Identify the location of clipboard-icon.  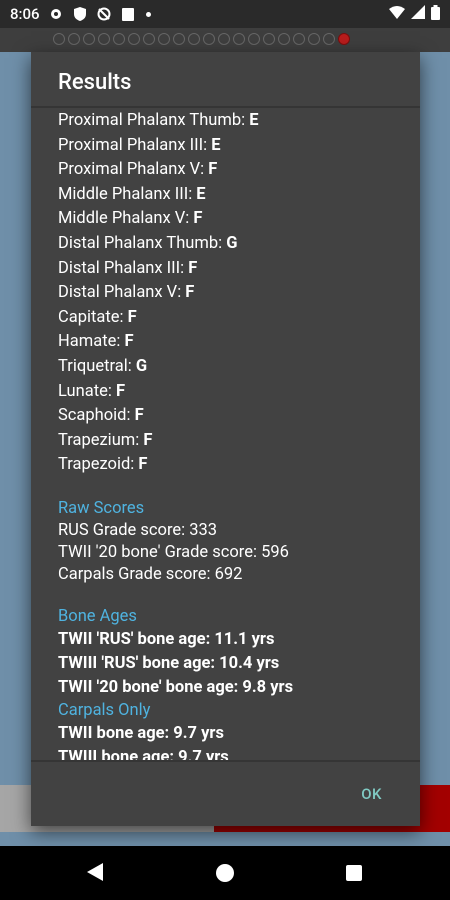
(128, 14).